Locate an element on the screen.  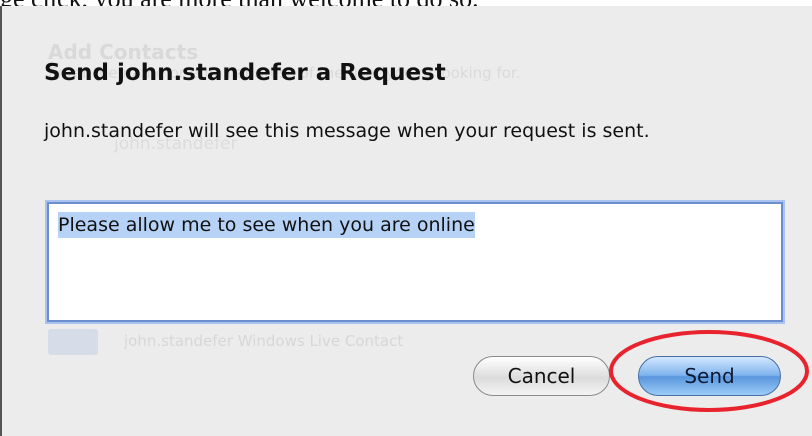
background-contact-row: john.standefer Windows Live Contact is located at coordinates (264, 341).